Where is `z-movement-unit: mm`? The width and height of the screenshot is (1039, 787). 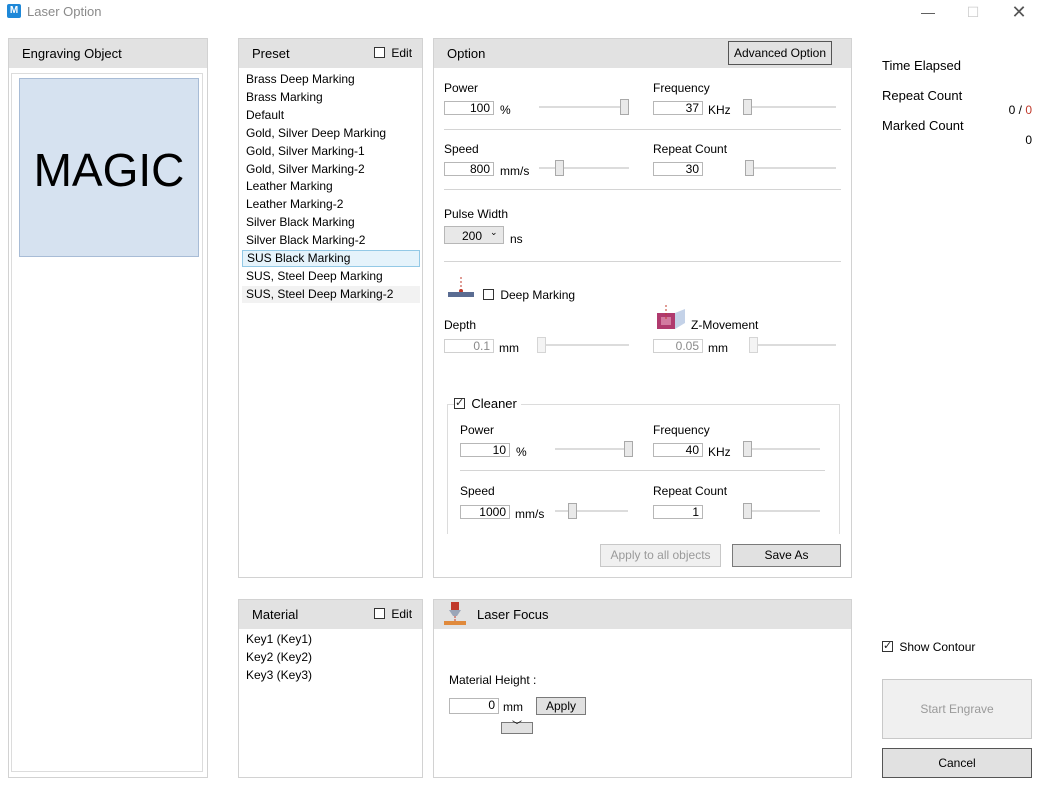 z-movement-unit: mm is located at coordinates (718, 348).